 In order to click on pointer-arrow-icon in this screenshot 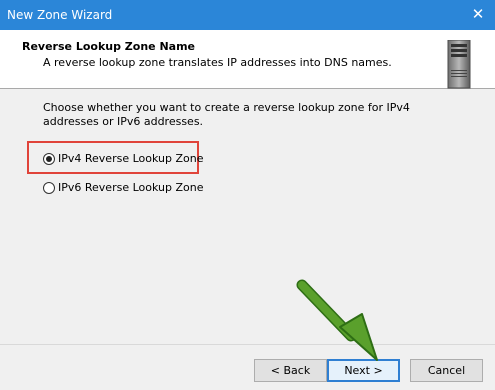, I will do `click(337, 320)`.